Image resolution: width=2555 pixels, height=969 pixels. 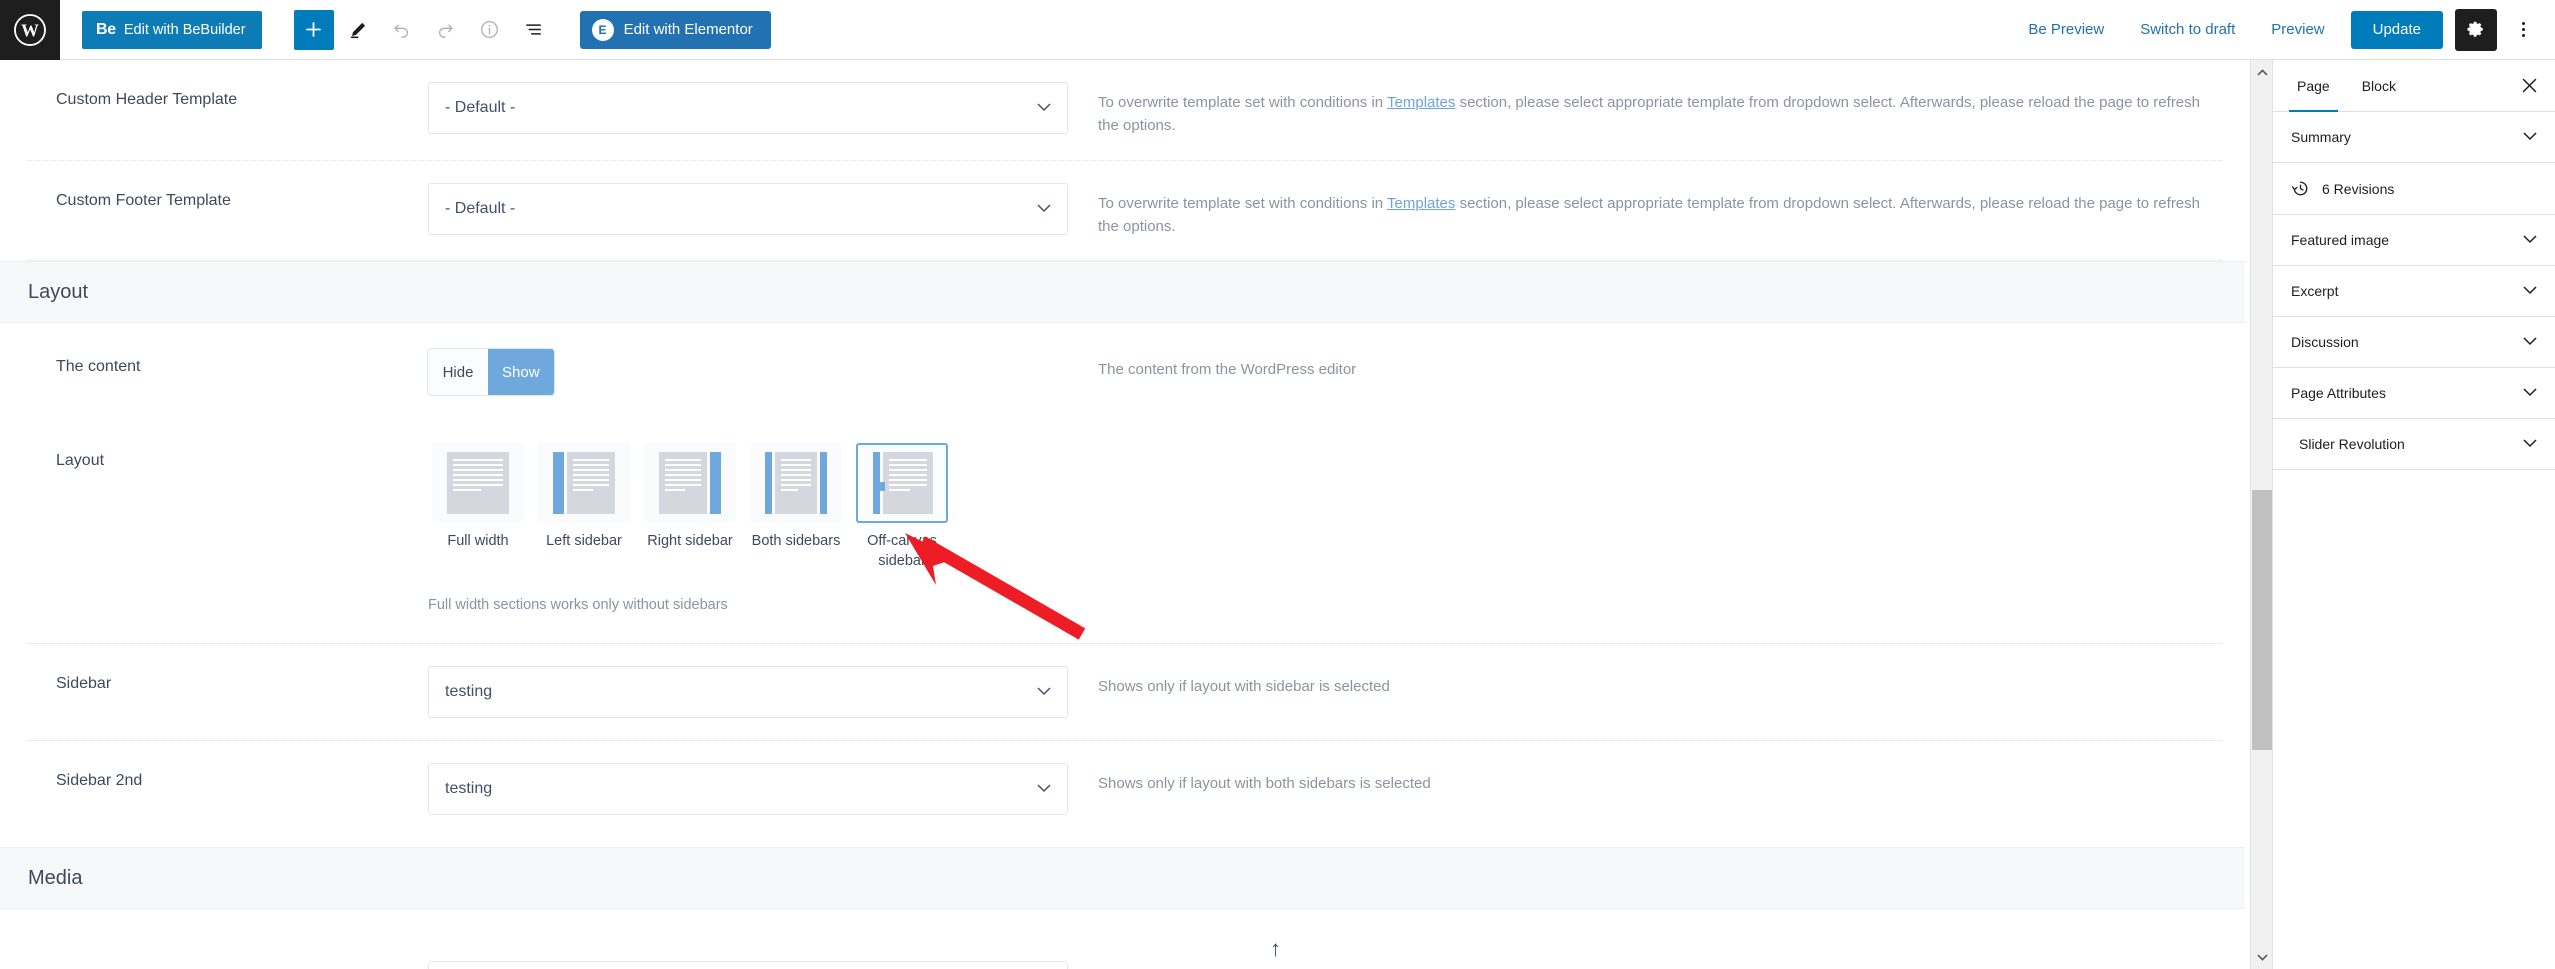 What do you see at coordinates (469, 692) in the screenshot?
I see `sidebar-select-value: testing` at bounding box center [469, 692].